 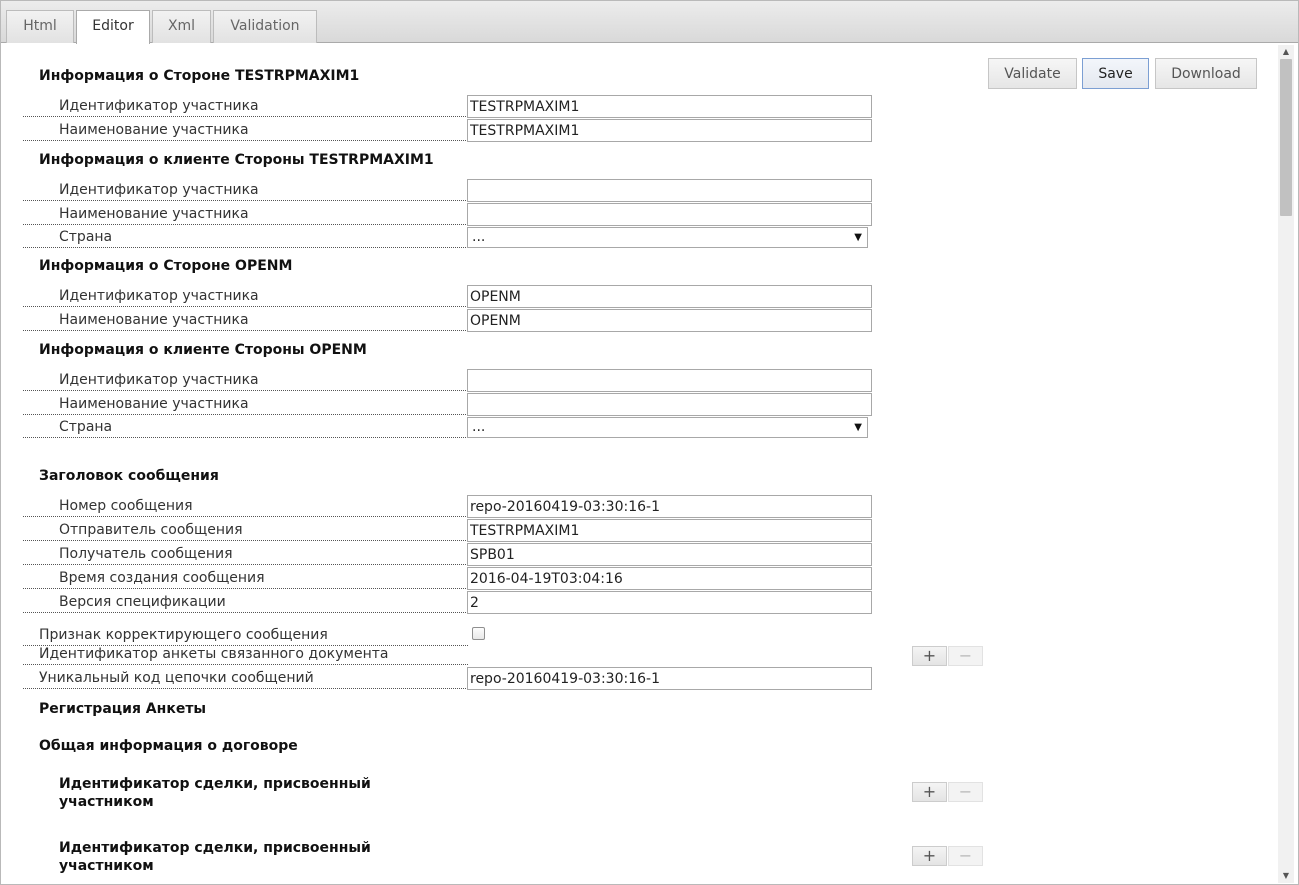 What do you see at coordinates (667, 427) in the screenshot?
I see `client2-country-select: ... ▼` at bounding box center [667, 427].